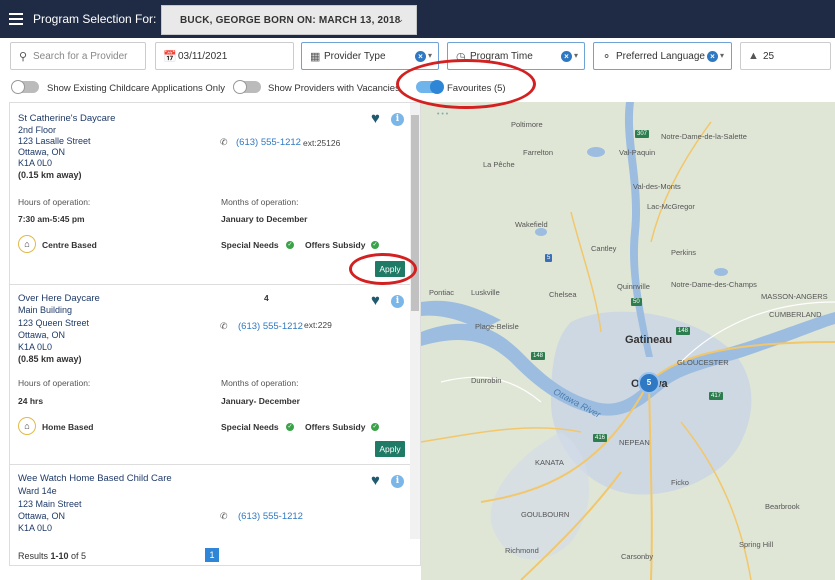  Describe the element at coordinates (716, 396) in the screenshot. I see `highway-shield: 417` at that location.